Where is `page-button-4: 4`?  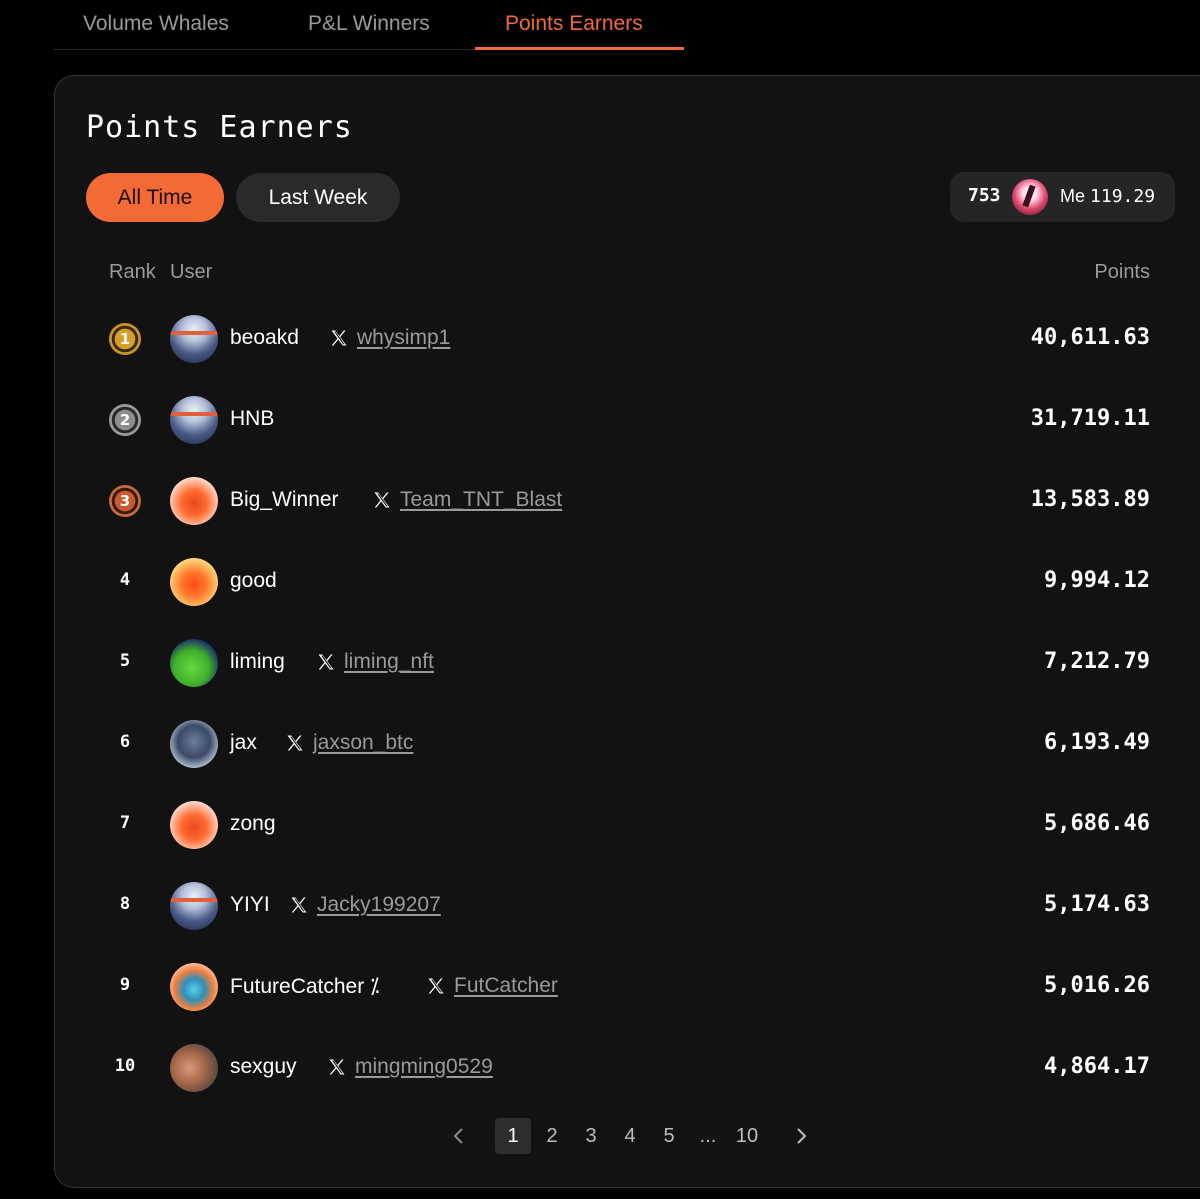
page-button-4: 4 is located at coordinates (630, 1136).